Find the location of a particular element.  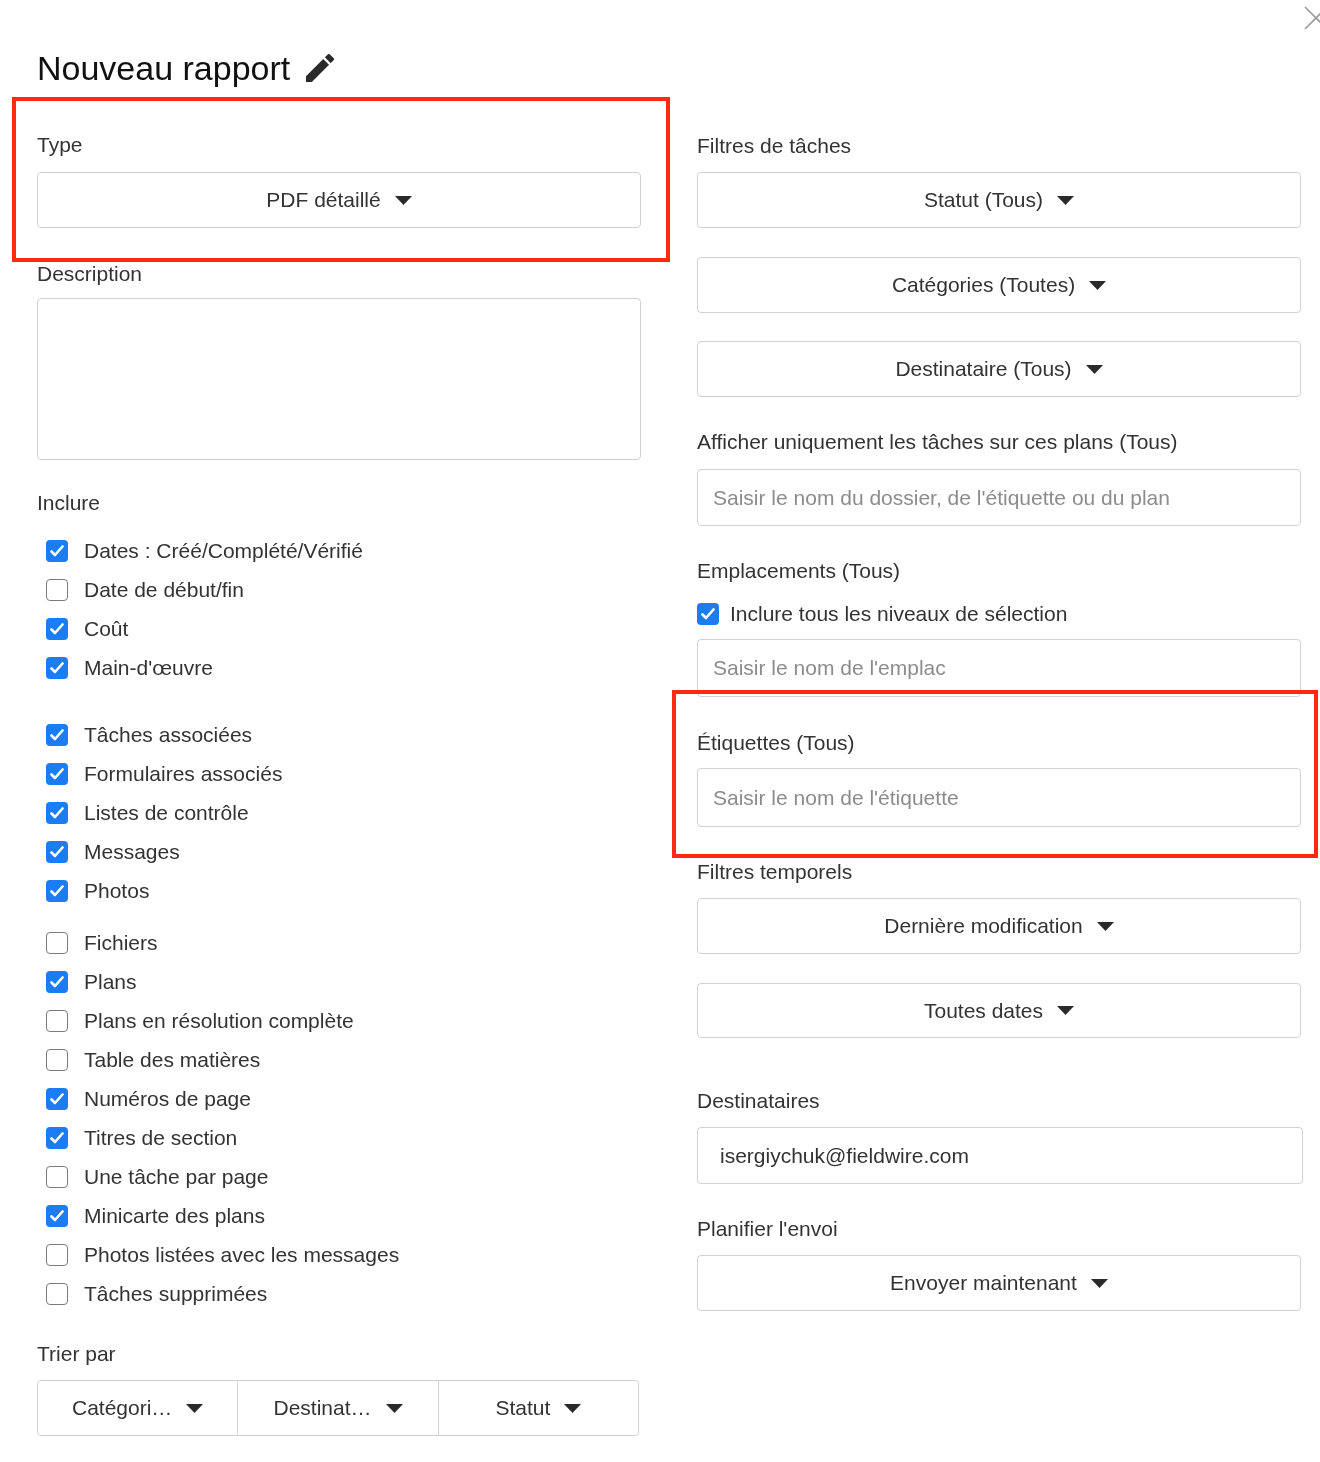

option-label: Messages is located at coordinates (132, 851).